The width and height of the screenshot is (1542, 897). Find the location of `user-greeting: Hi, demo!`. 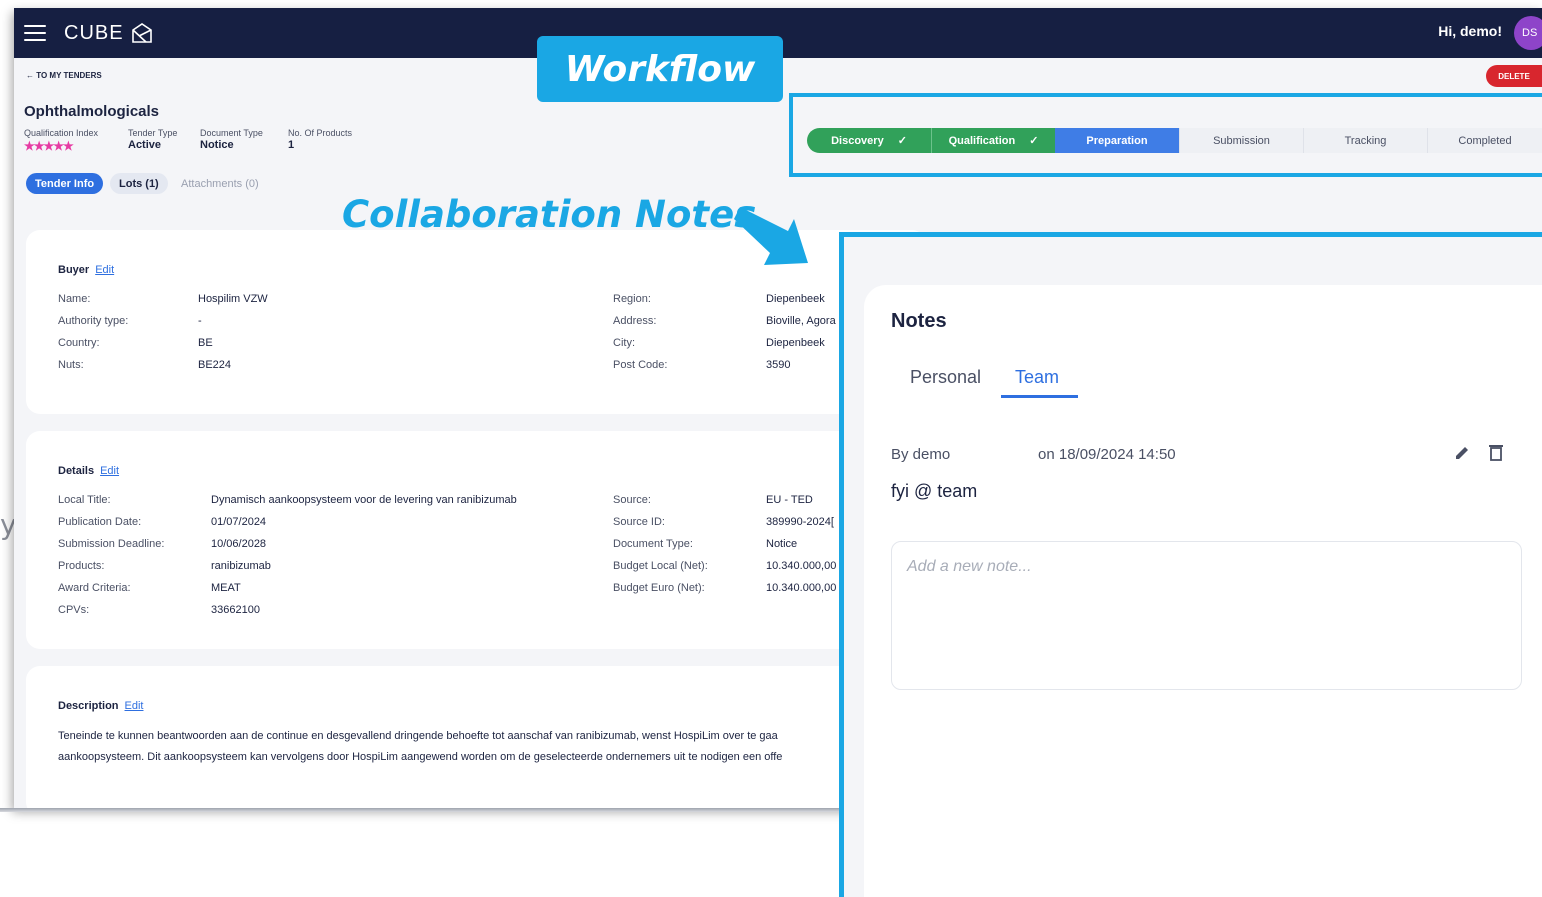

user-greeting: Hi, demo! is located at coordinates (1470, 31).